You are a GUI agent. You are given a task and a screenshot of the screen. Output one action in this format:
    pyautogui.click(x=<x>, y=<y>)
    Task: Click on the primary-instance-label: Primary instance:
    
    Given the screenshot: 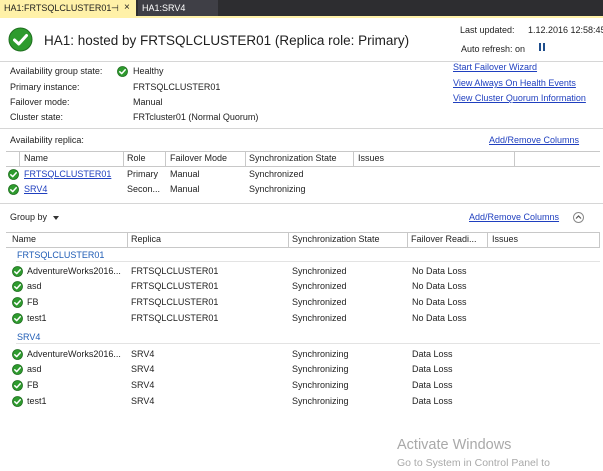 What is the action you would take?
    pyautogui.click(x=45, y=87)
    